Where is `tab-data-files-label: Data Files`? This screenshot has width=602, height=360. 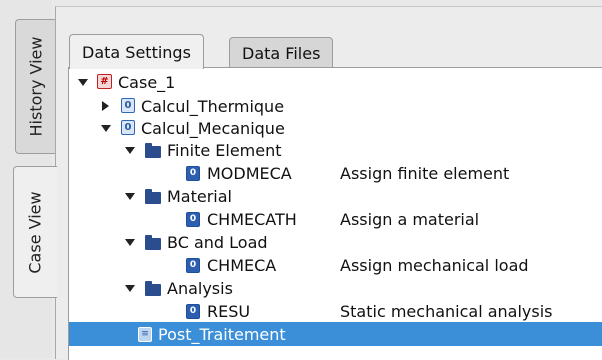 tab-data-files-label: Data Files is located at coordinates (281, 53).